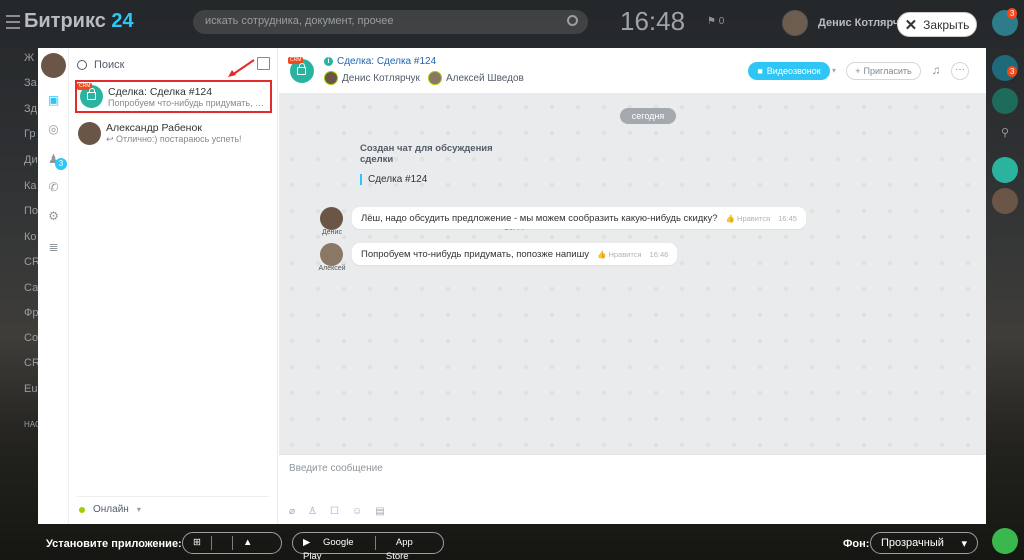 This screenshot has width=1024, height=560. I want to click on my-avatar, so click(53, 65).